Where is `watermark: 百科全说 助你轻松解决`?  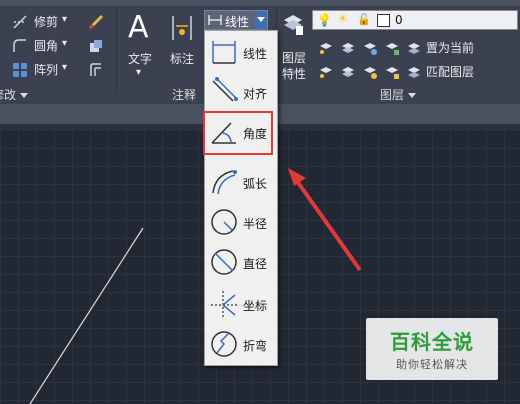 watermark: 百科全说 助你轻松解决 is located at coordinates (432, 349).